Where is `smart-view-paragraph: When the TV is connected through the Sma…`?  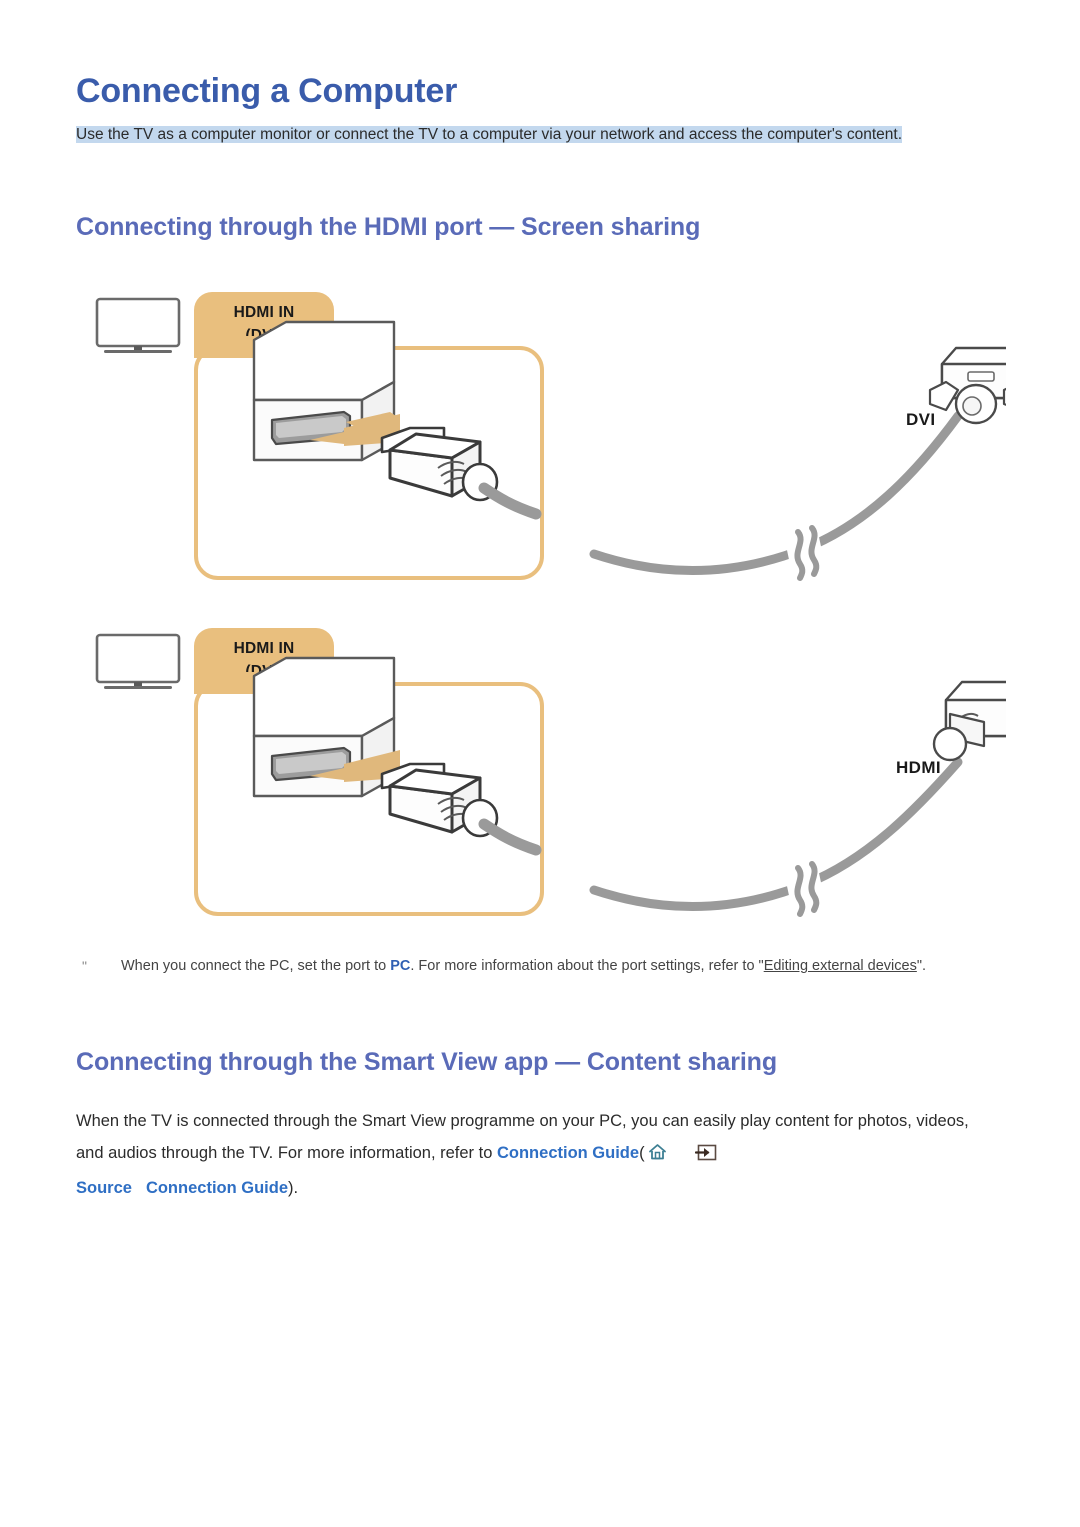 smart-view-paragraph: When the TV is connected through the Sma… is located at coordinates (528, 1154).